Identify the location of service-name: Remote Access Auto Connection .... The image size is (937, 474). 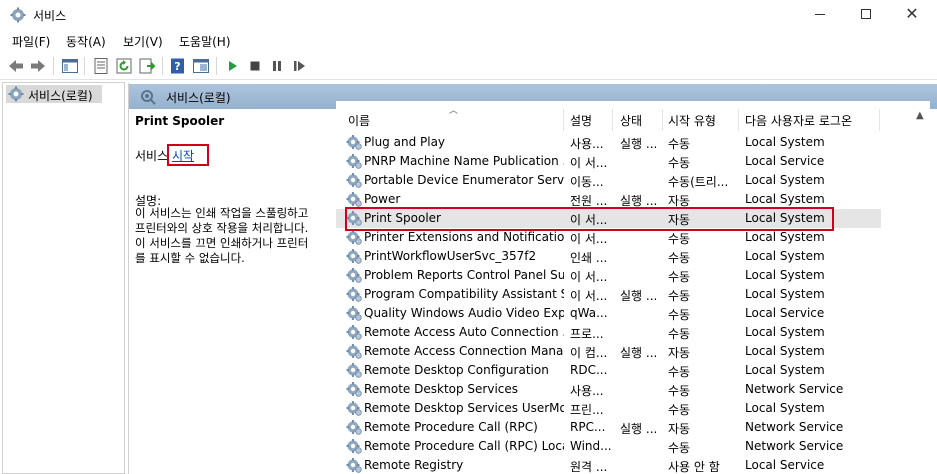
(464, 332).